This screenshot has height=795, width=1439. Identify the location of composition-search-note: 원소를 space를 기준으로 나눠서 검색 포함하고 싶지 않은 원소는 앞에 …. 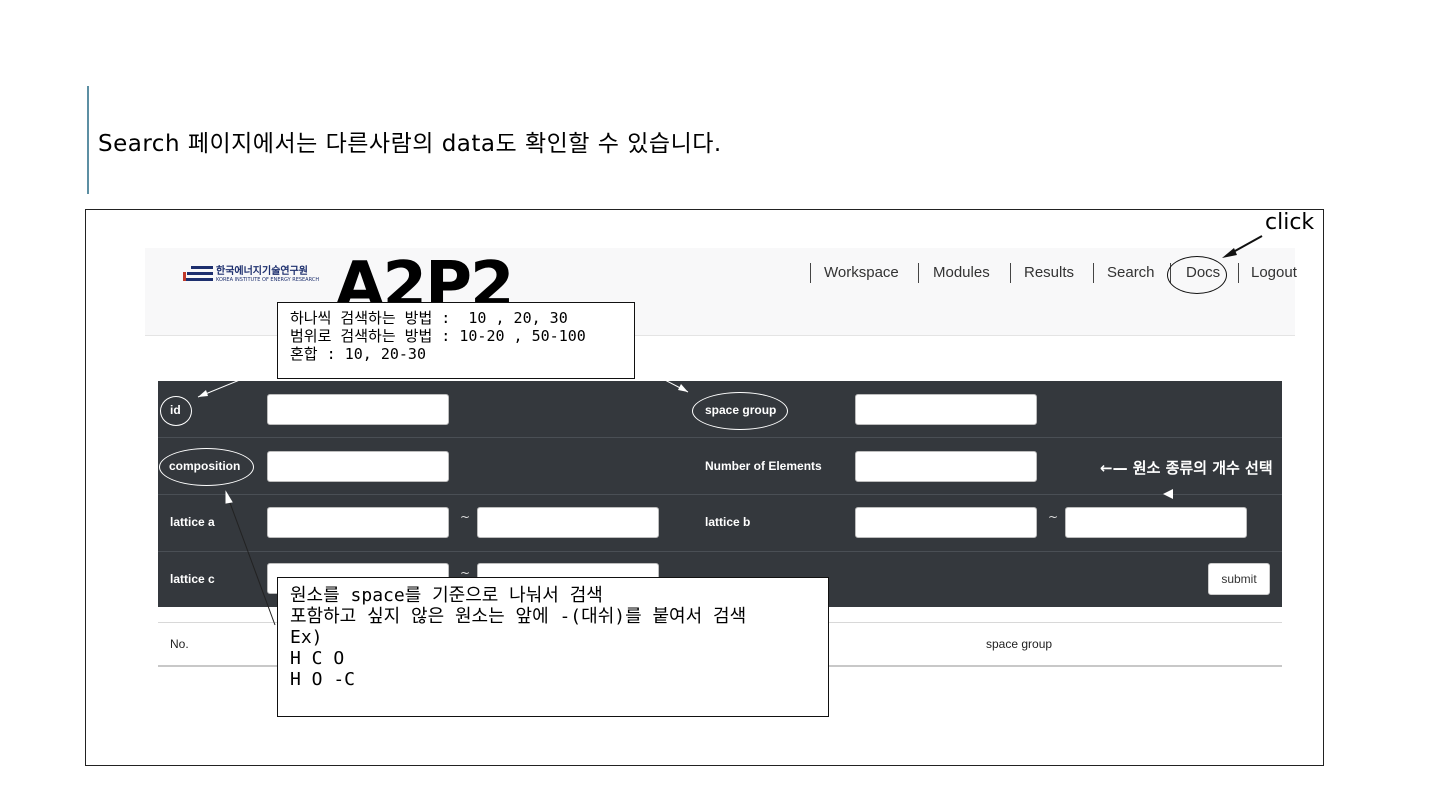
(553, 647).